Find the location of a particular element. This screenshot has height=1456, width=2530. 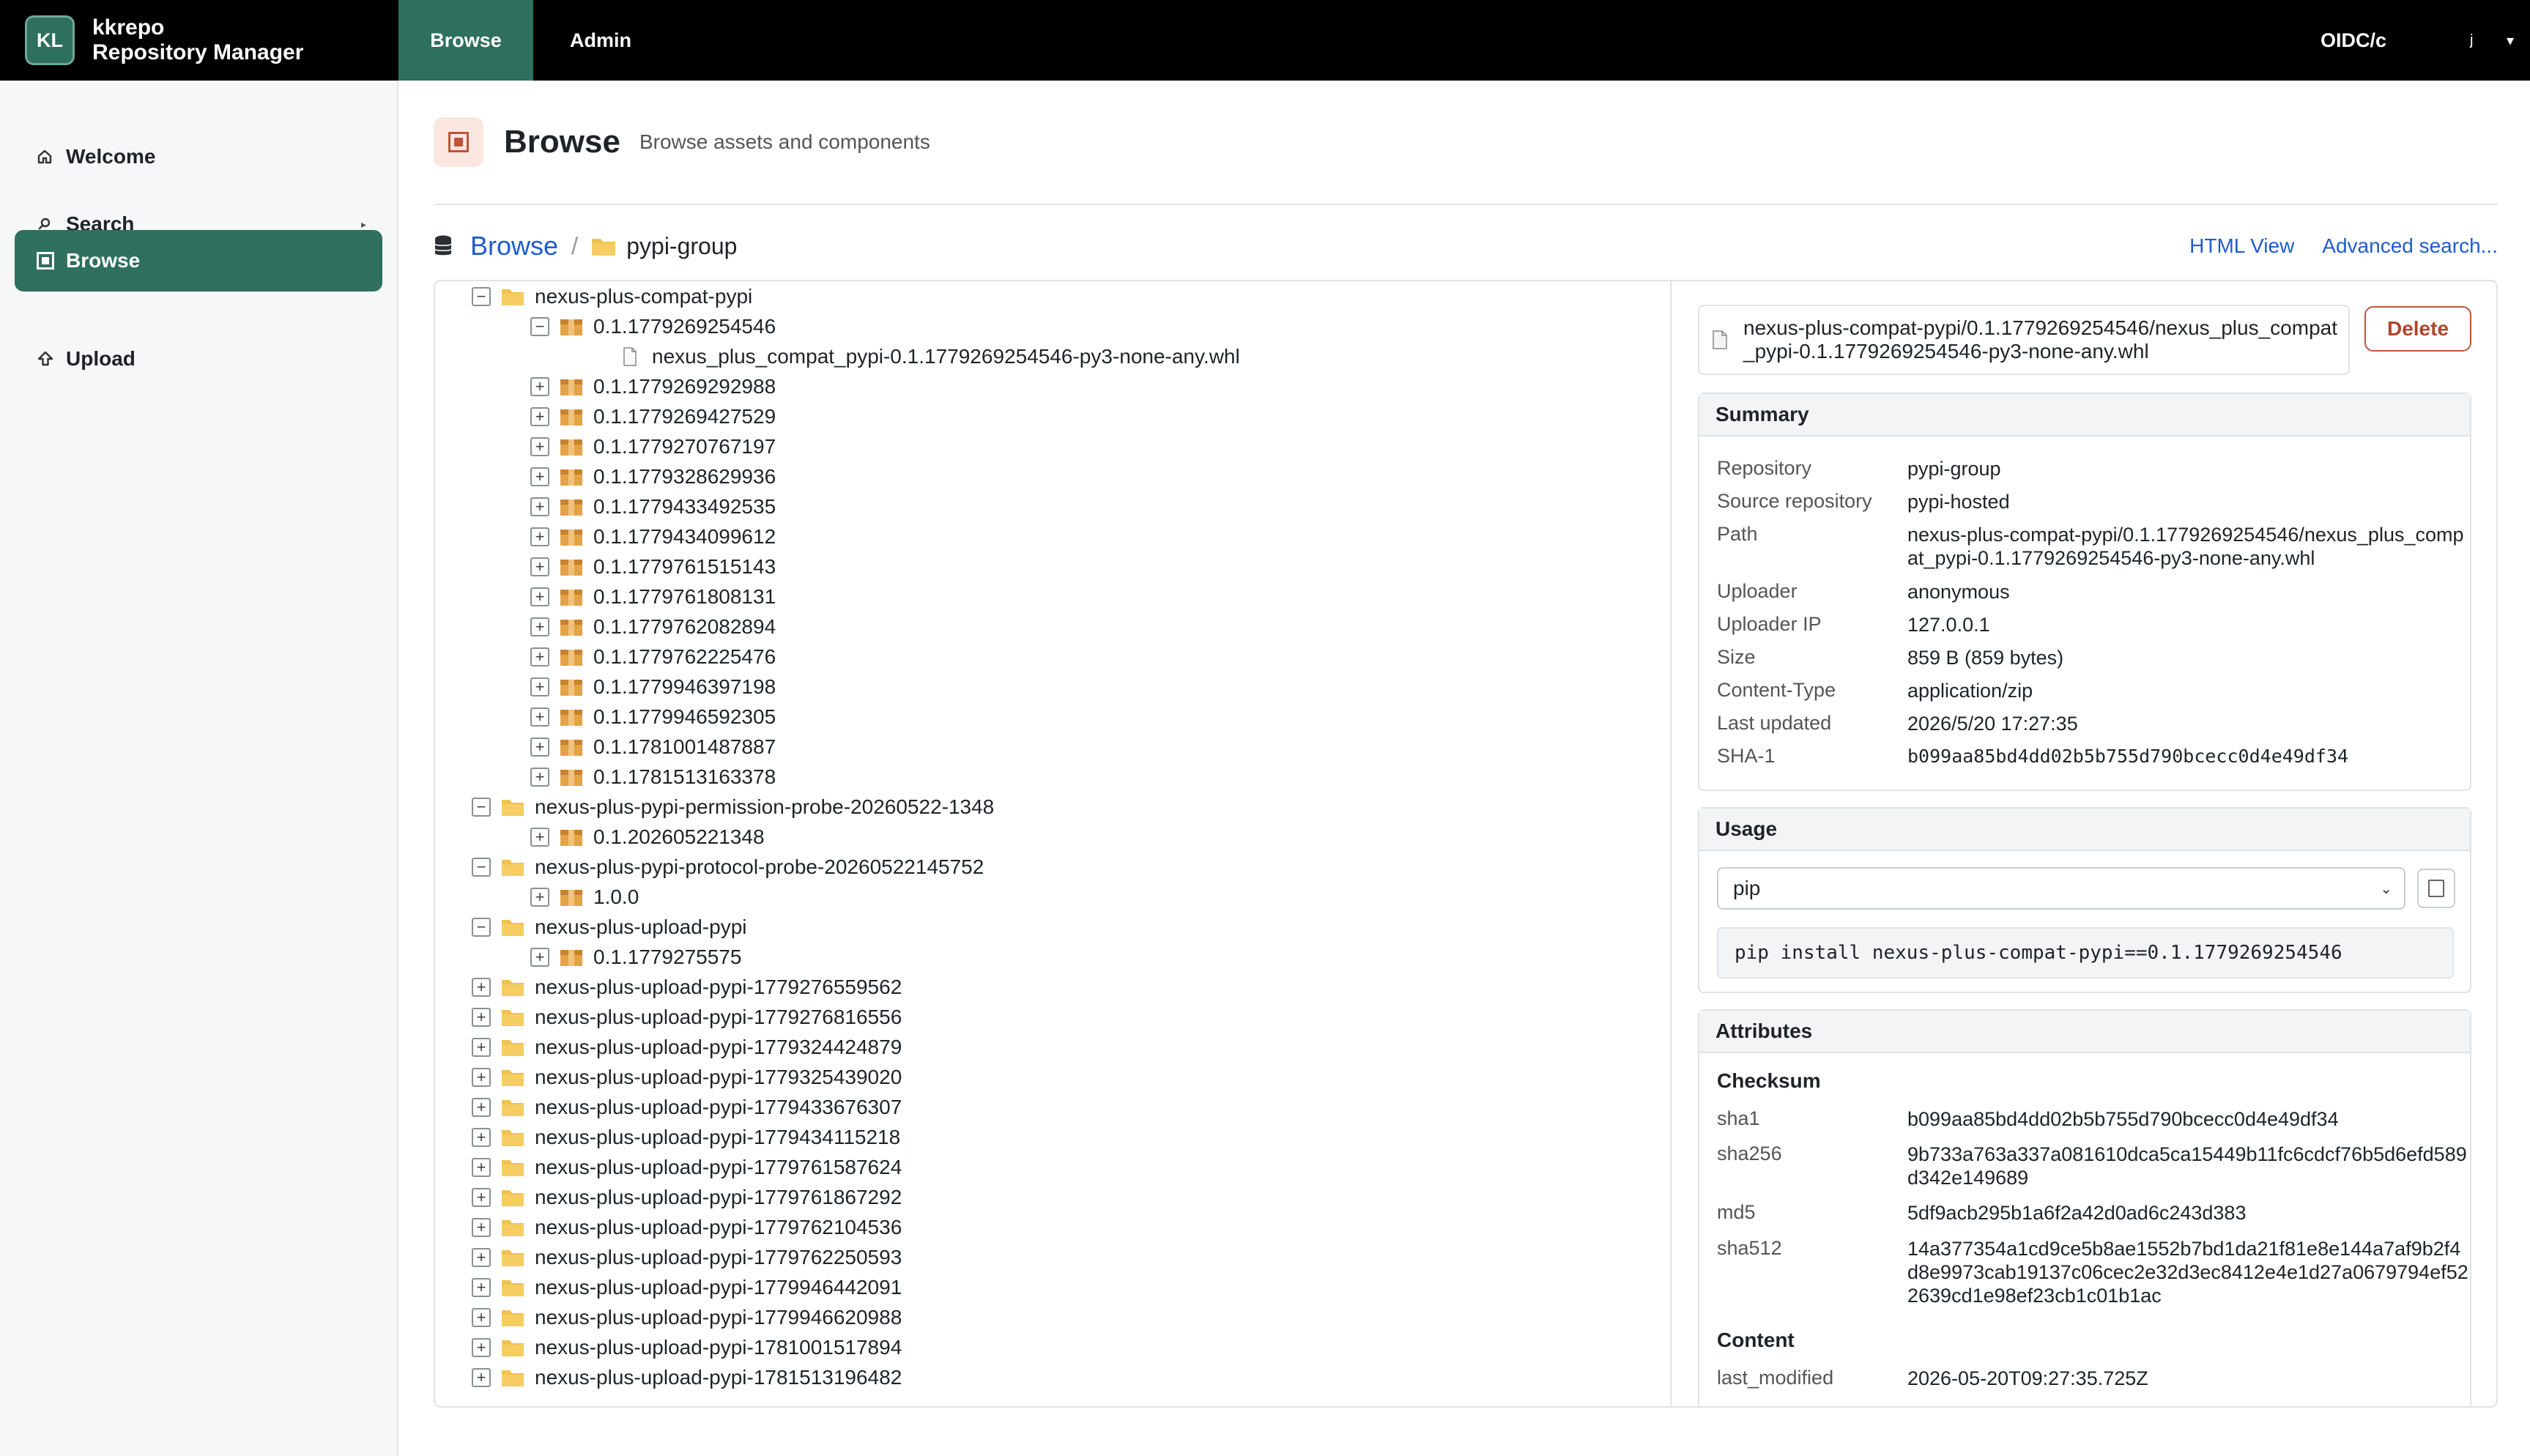

tree-row: + nexus-plus-upload-pypi-1779433676307 is located at coordinates (687, 1107).